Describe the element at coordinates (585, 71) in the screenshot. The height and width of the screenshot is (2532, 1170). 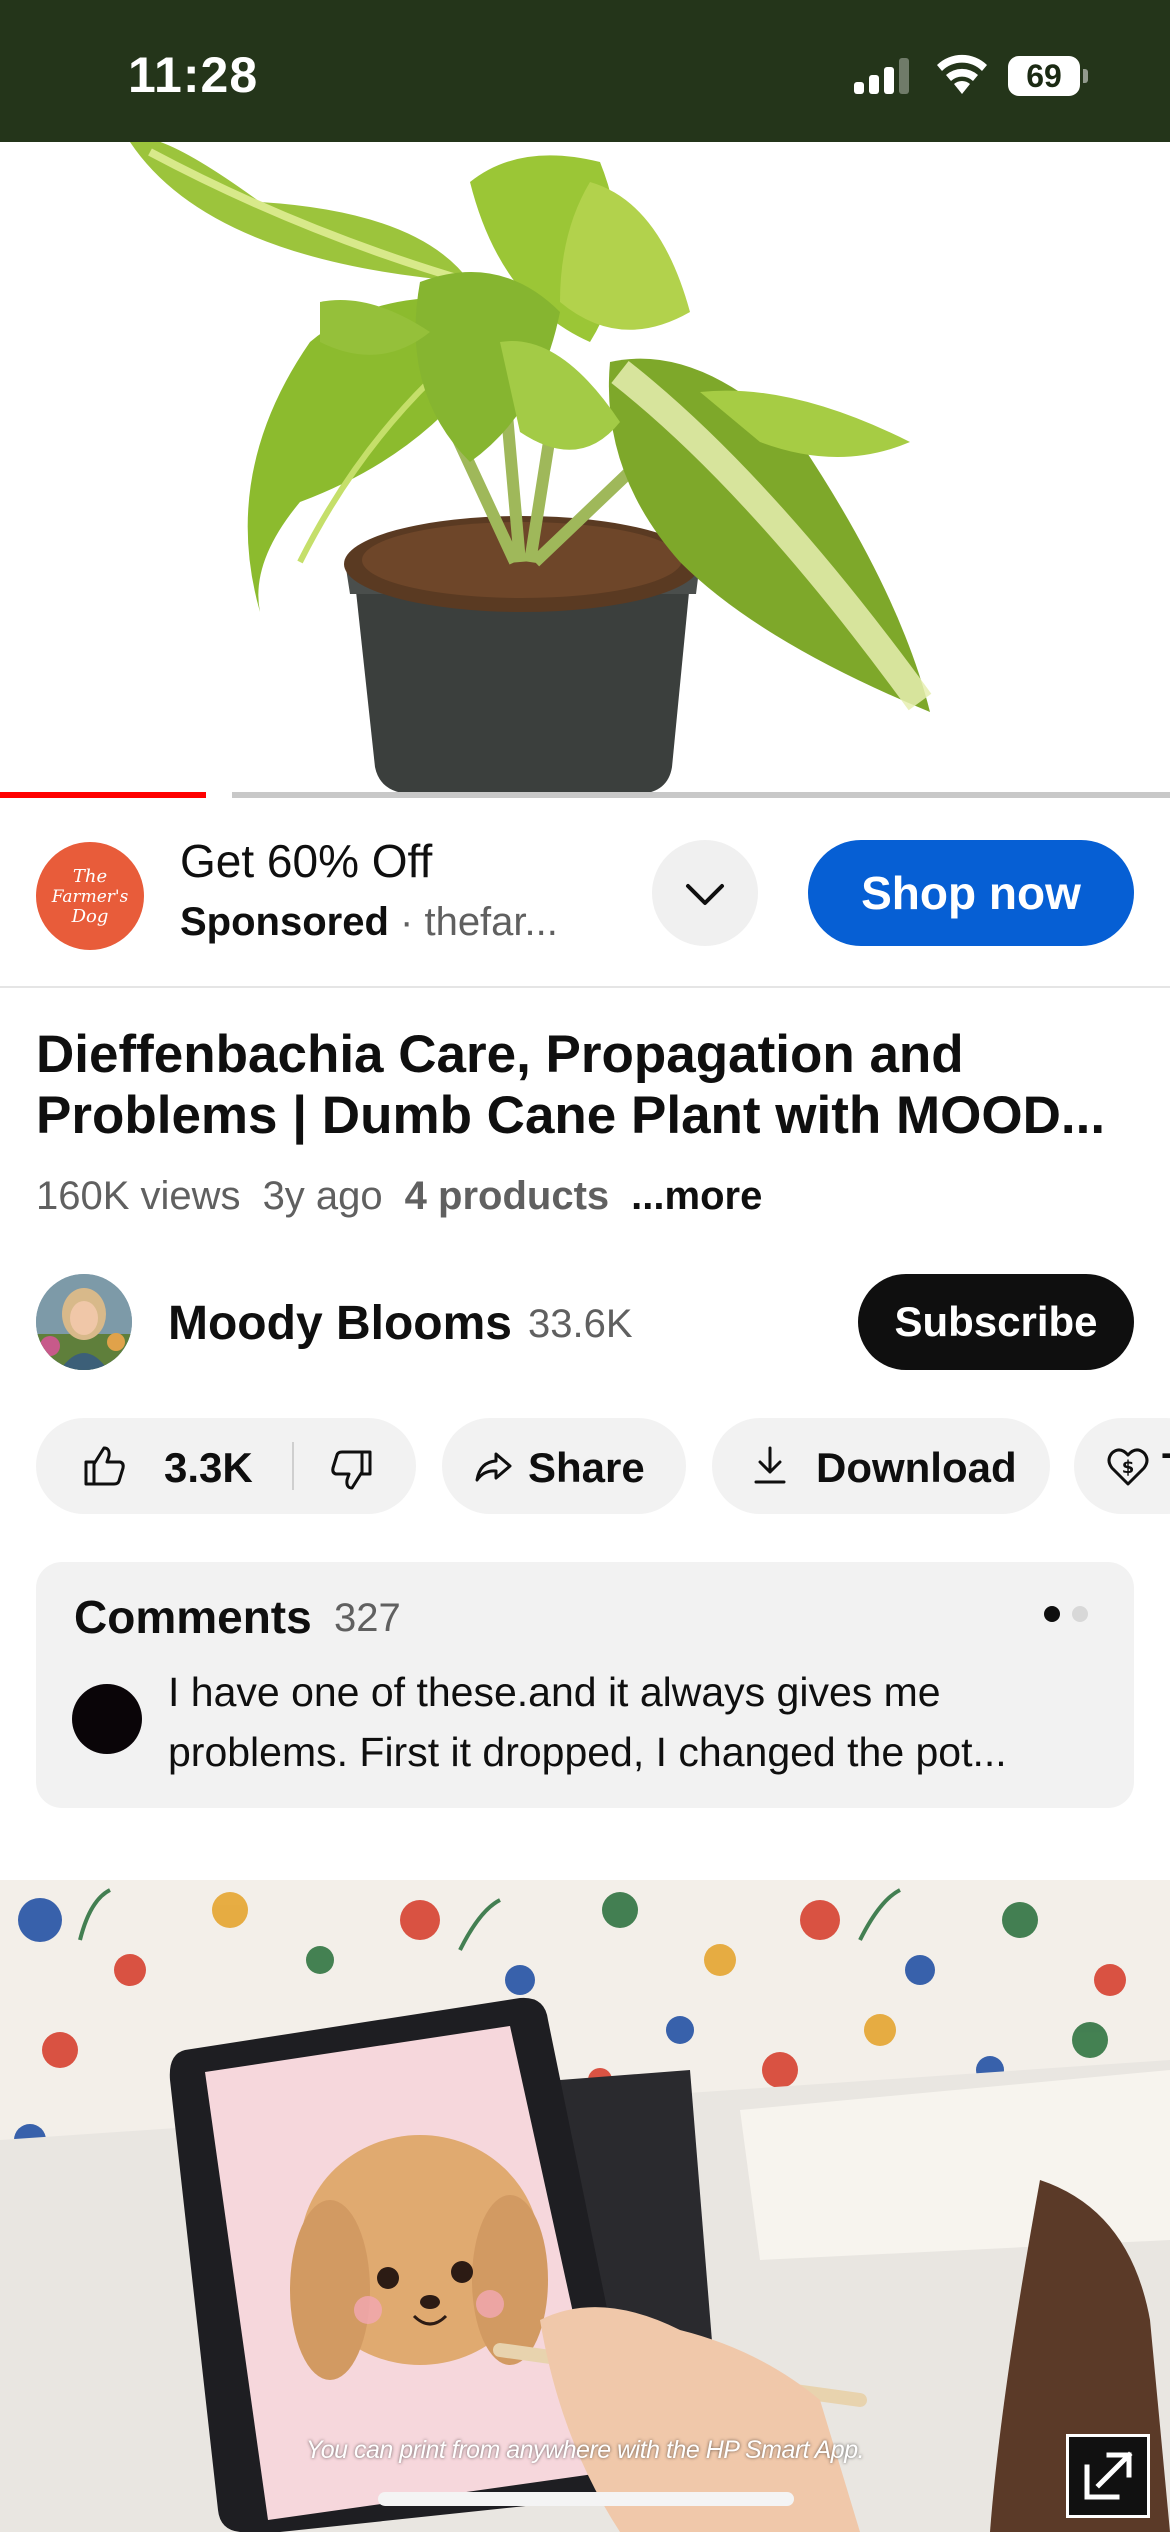
I see `status-bar: 11:28 69` at that location.